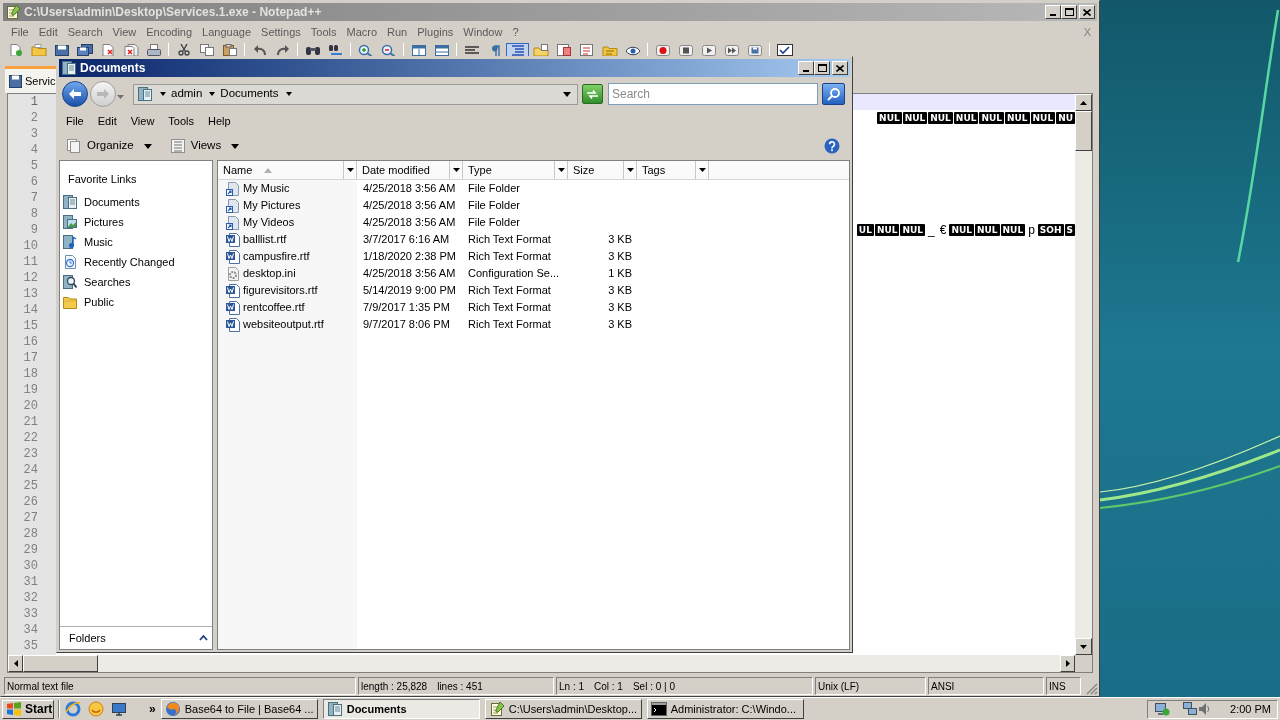 This screenshot has height=720, width=1280. I want to click on network-icon, so click(1190, 709).